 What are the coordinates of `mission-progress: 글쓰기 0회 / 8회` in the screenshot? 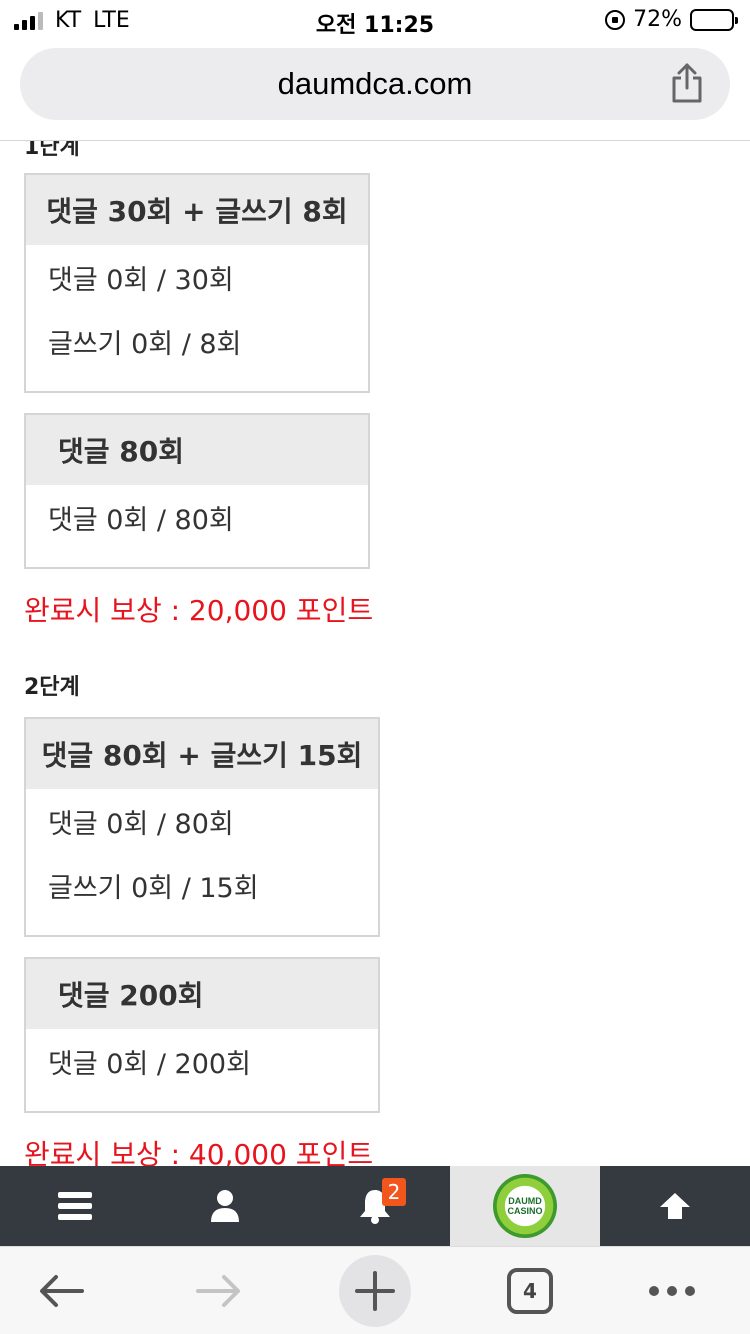 It's located at (145, 344).